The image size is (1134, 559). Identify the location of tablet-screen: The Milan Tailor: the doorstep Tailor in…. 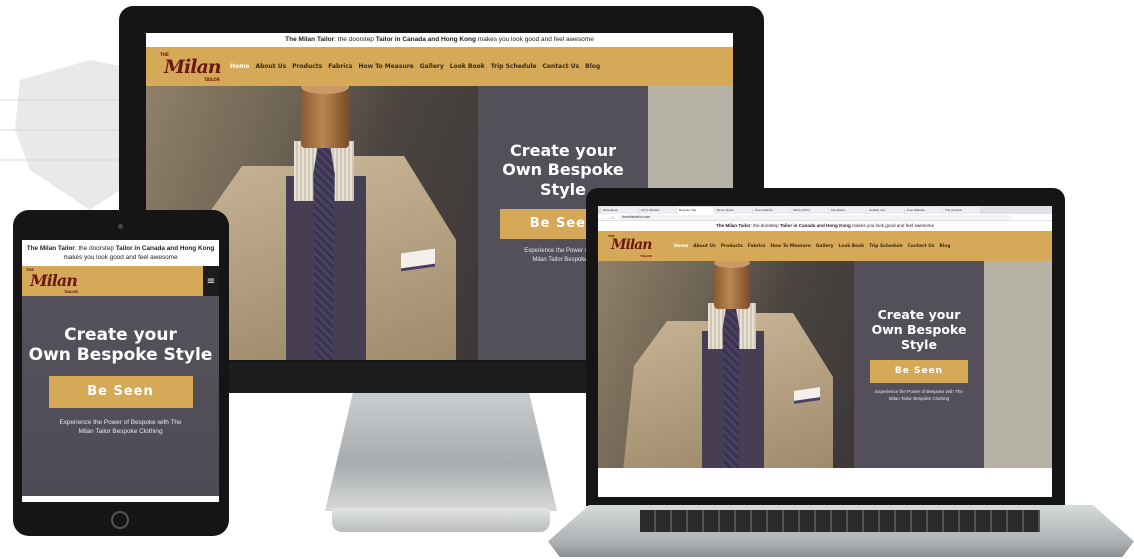
(120, 371).